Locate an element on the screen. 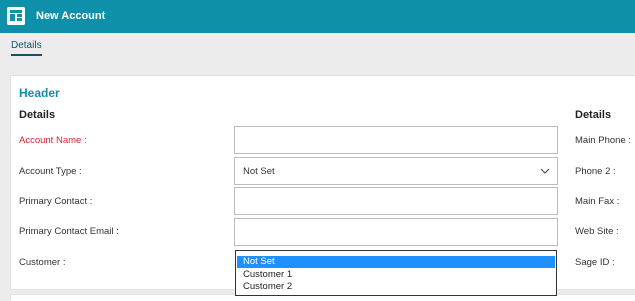  store-icon is located at coordinates (16, 16).